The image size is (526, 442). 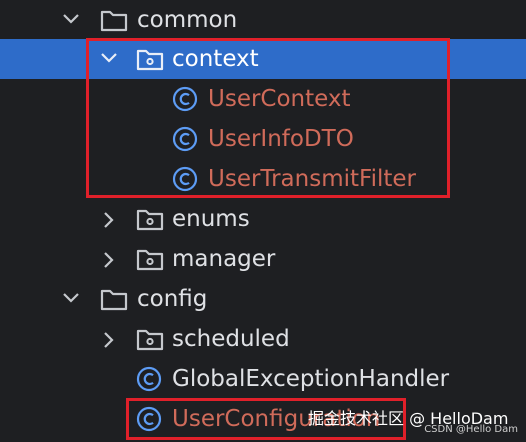 I want to click on tree-label-user-context: UserContext, so click(x=279, y=99).